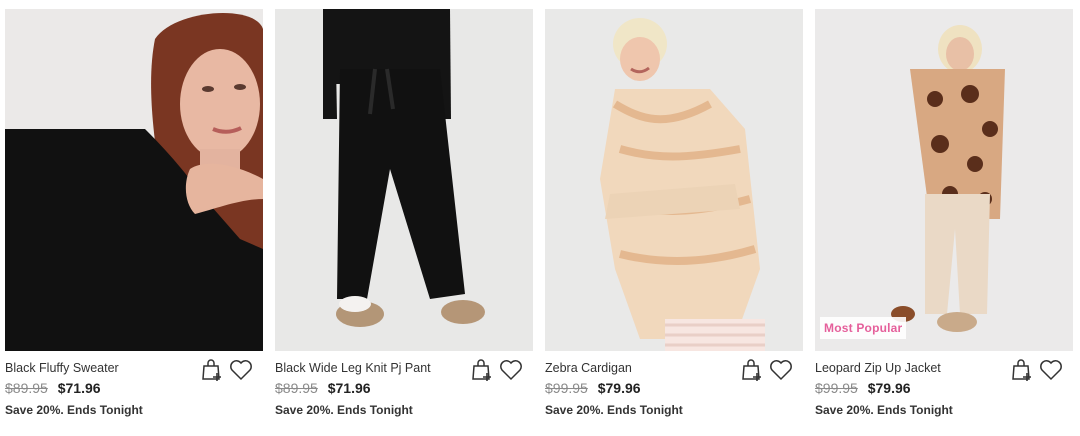  Describe the element at coordinates (878, 368) in the screenshot. I see `product-title: Leopard Zip Up Jacket` at that location.